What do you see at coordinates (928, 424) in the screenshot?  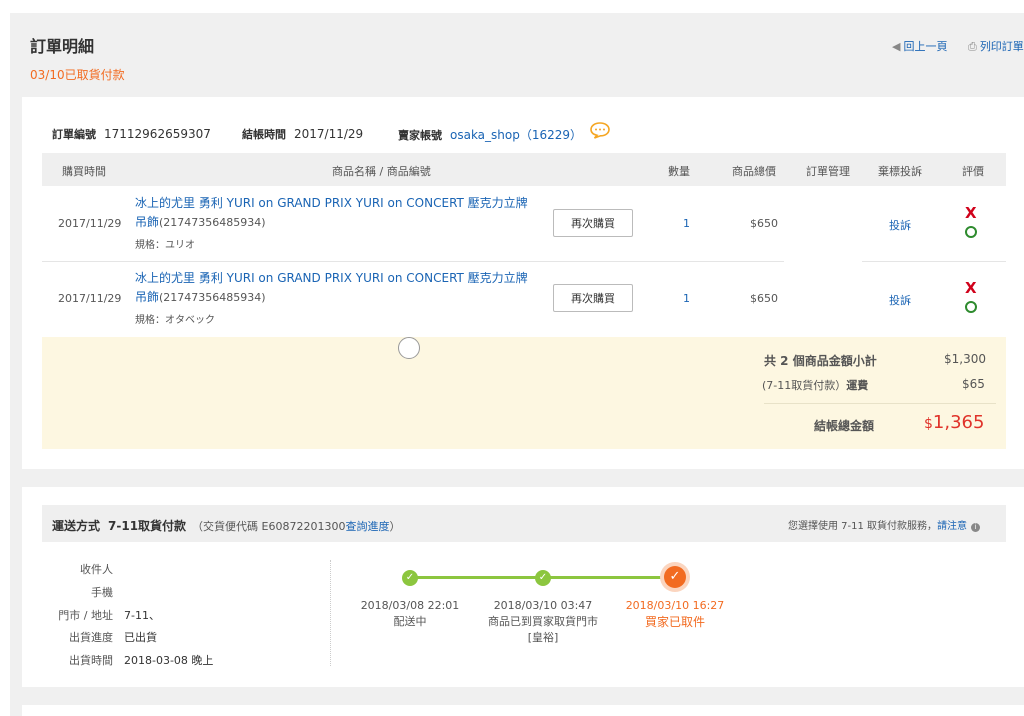 I see `grand-total-currency: $` at bounding box center [928, 424].